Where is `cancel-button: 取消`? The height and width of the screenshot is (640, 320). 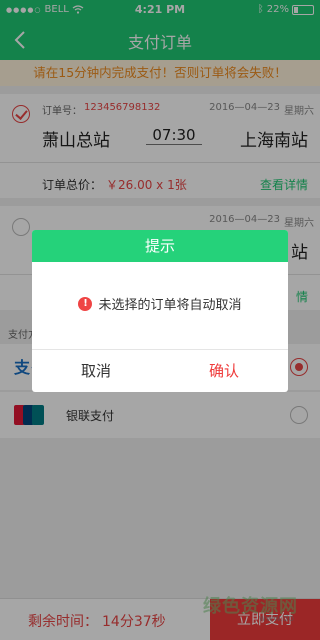 cancel-button: 取消 is located at coordinates (96, 371).